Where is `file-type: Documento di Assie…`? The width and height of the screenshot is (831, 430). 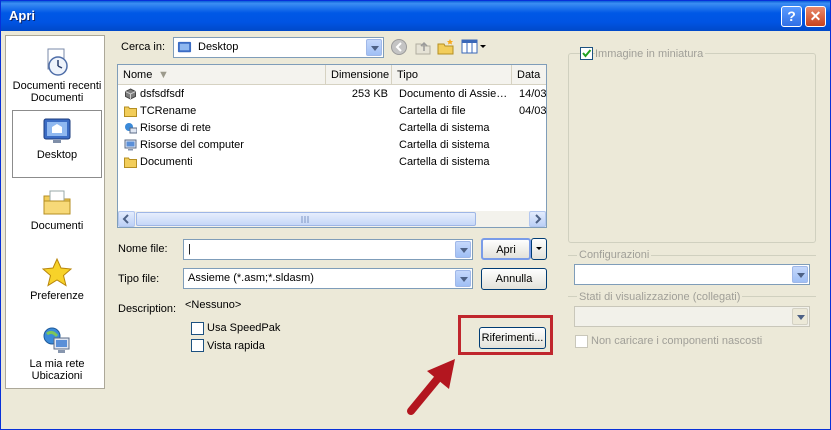
file-type: Documento di Assie… is located at coordinates (453, 94).